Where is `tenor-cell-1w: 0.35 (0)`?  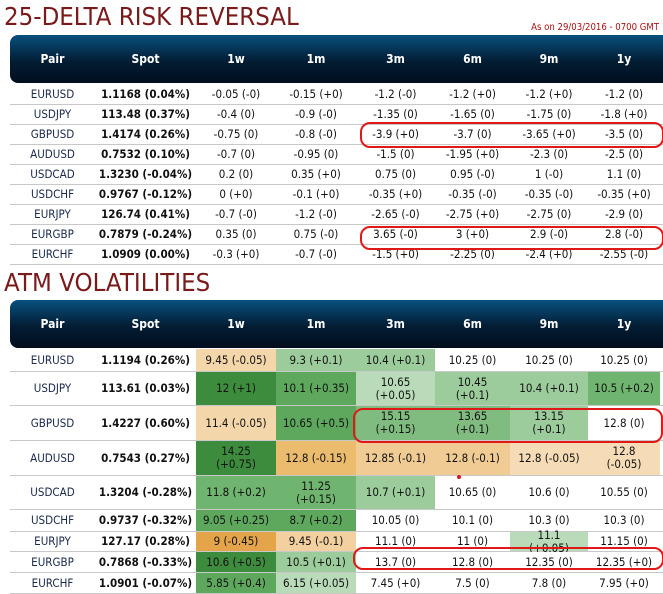
tenor-cell-1w: 0.35 (0) is located at coordinates (236, 234).